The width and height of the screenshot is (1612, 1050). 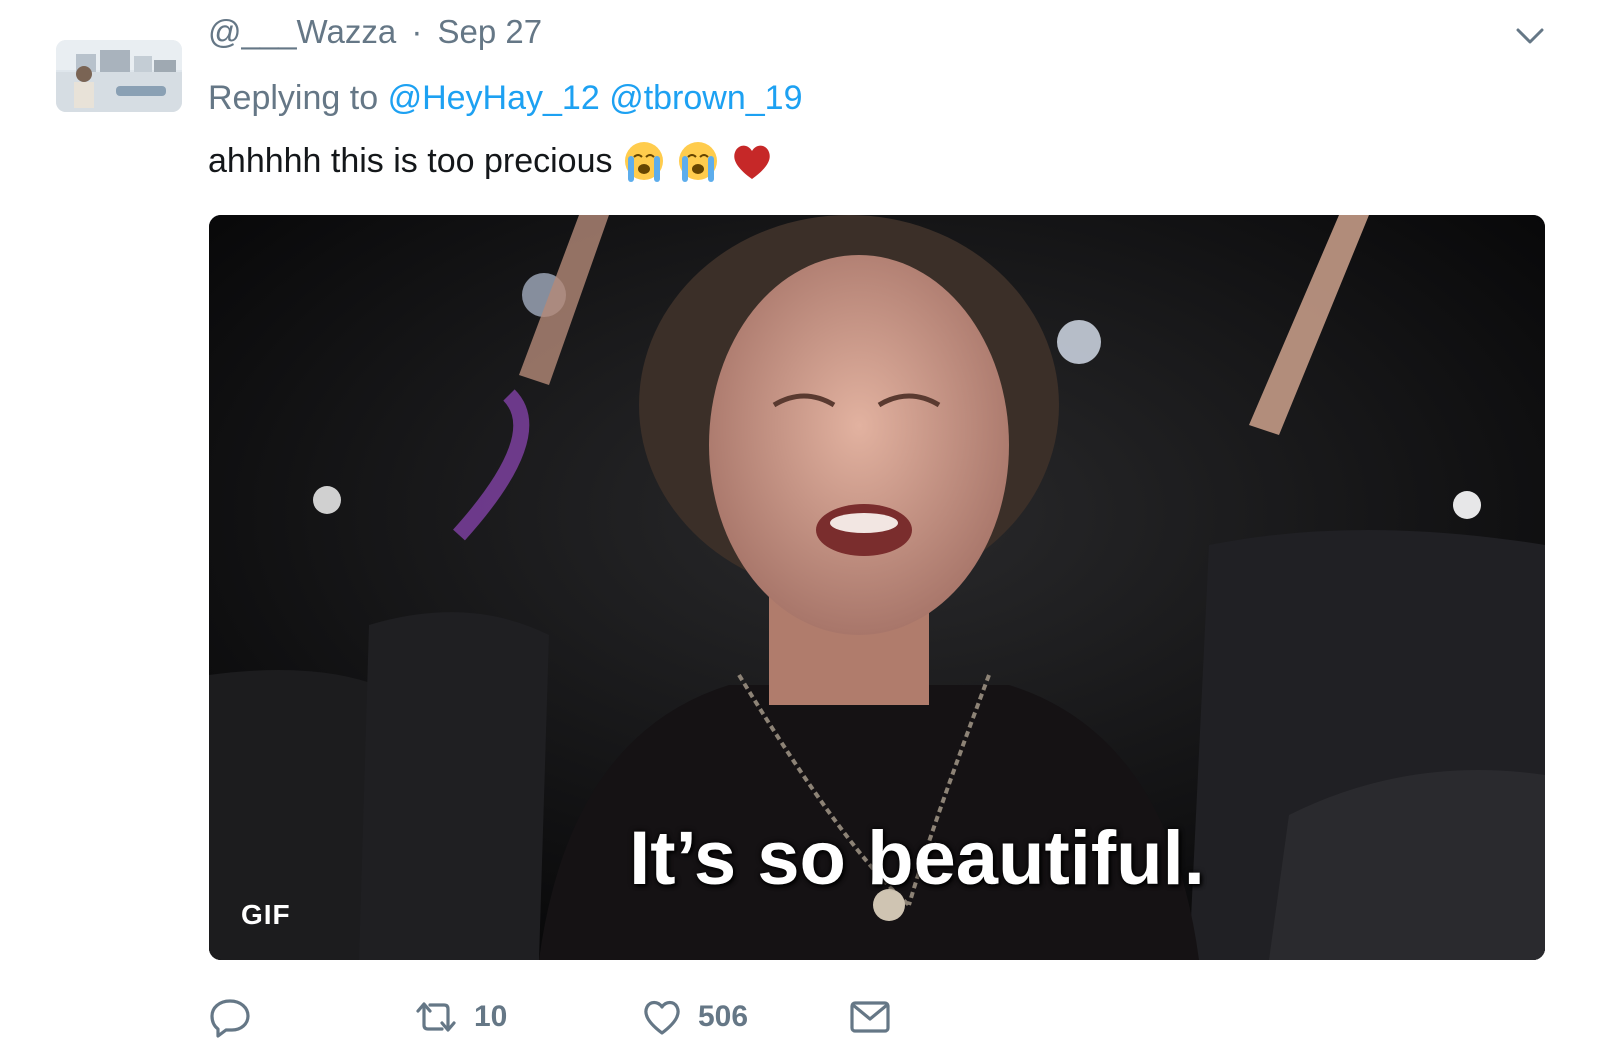 I want to click on gif-caption: It’s so beautiful., so click(x=917, y=858).